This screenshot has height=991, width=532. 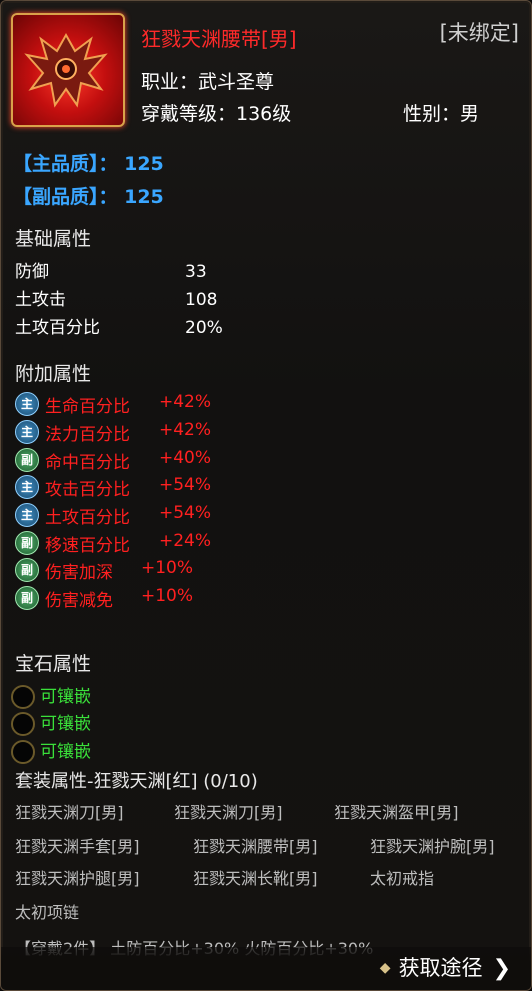 I want to click on set-item: 太初戒指, so click(x=402, y=878).